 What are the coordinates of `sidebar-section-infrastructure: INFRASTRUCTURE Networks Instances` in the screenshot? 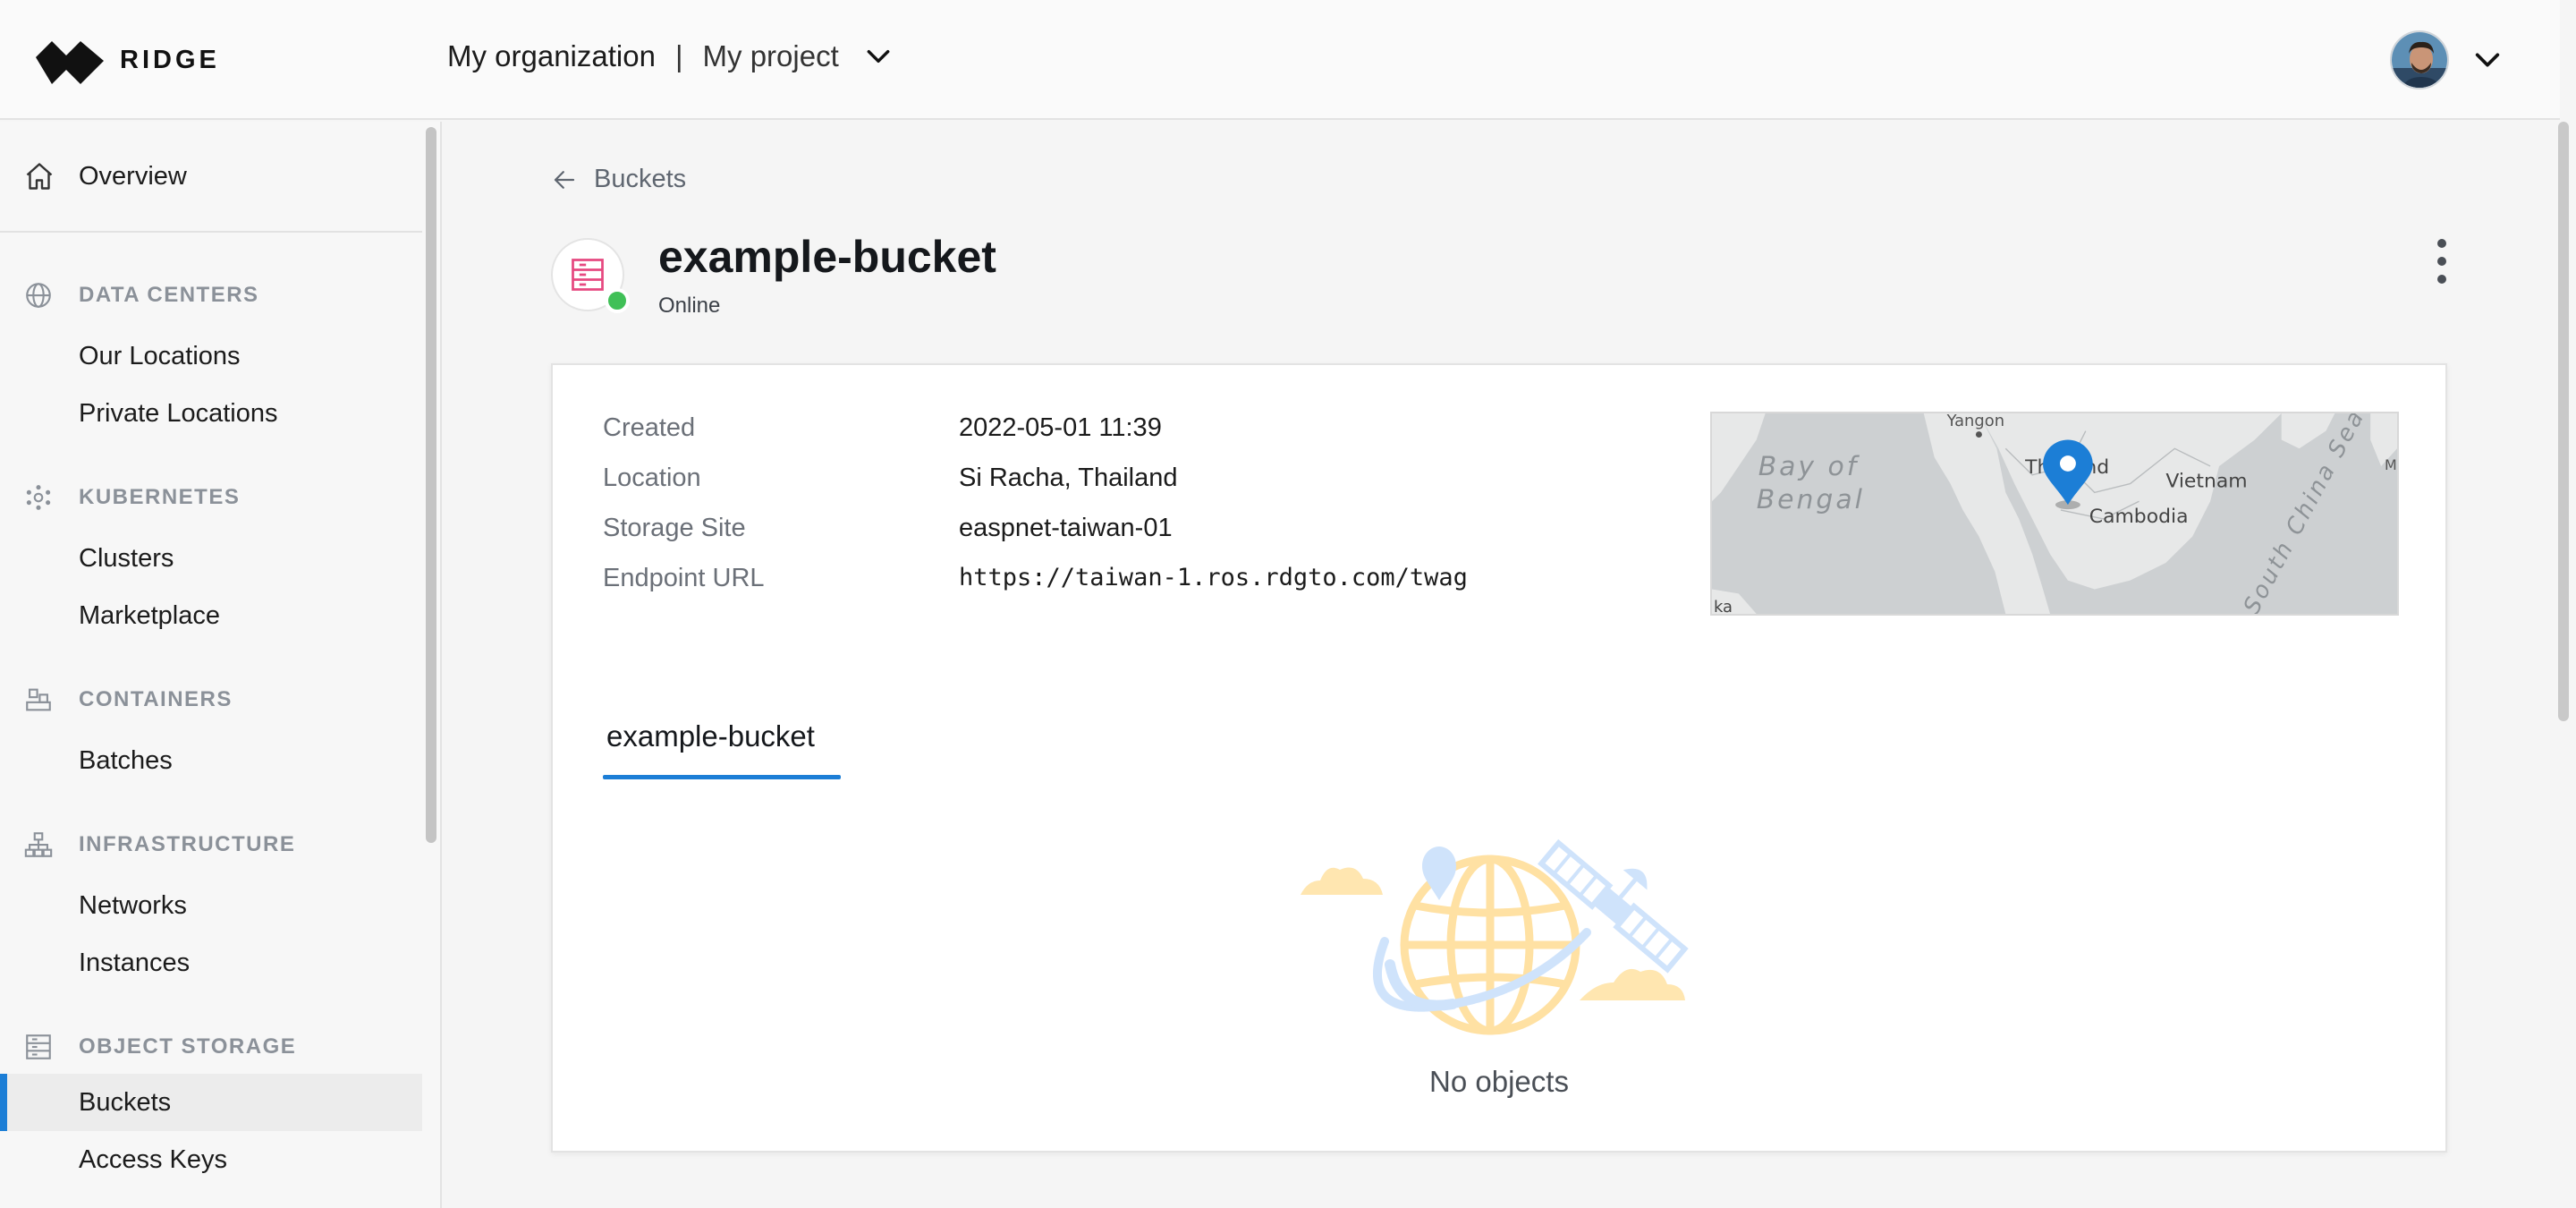 It's located at (211, 909).